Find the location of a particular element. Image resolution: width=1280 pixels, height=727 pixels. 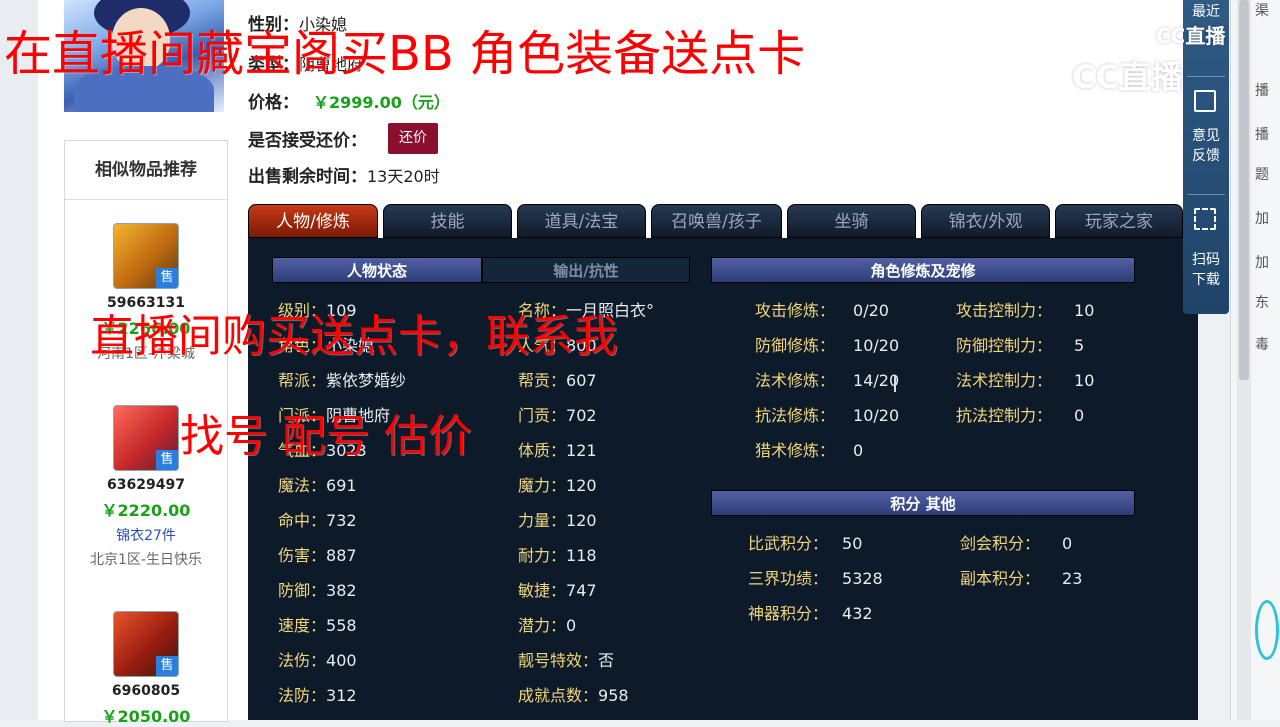

stat-label: 伤害： is located at coordinates (302, 555).